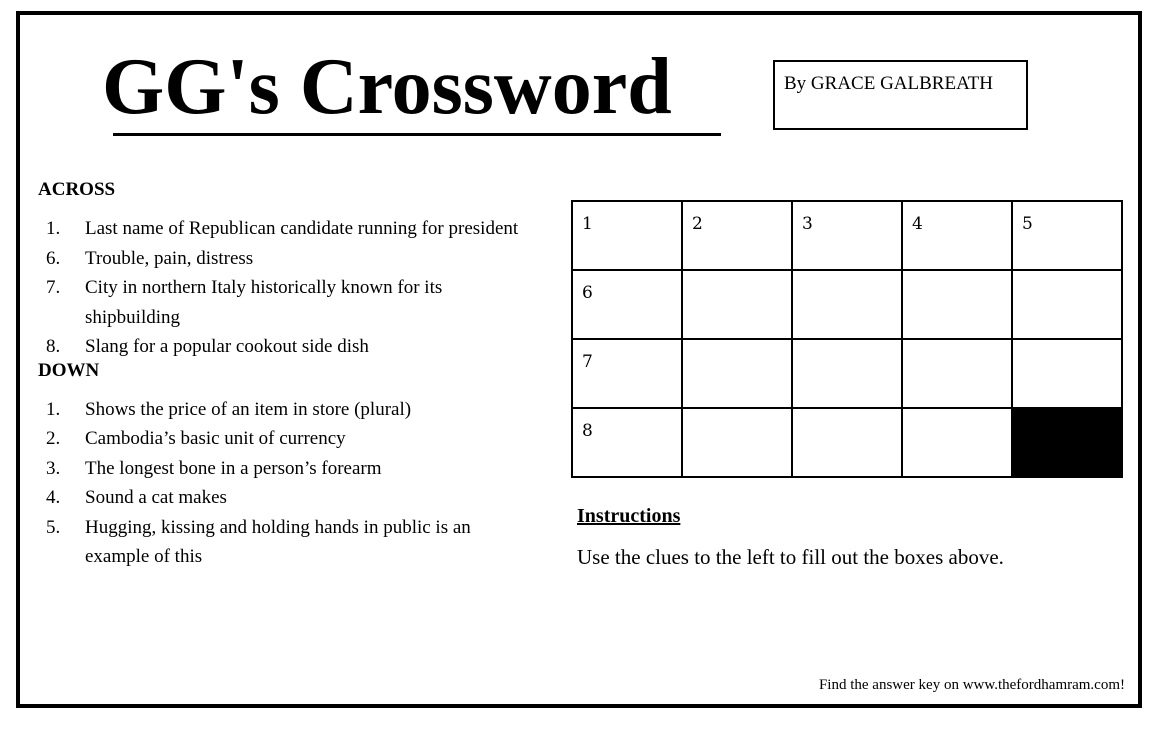  I want to click on clue-text: Trouble, pain, distress, so click(169, 258).